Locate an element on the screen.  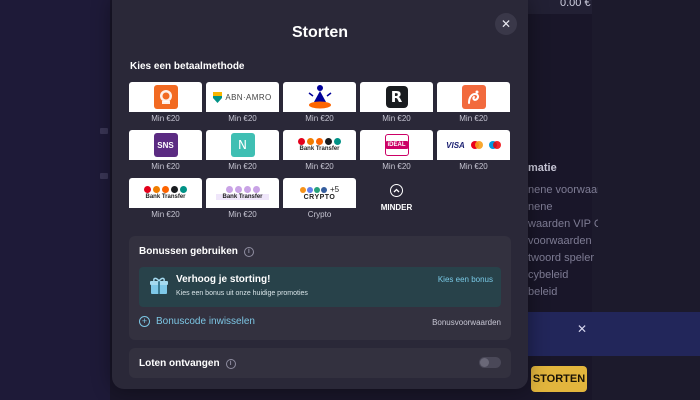
show-less-button: MINDER is located at coordinates (396, 198).